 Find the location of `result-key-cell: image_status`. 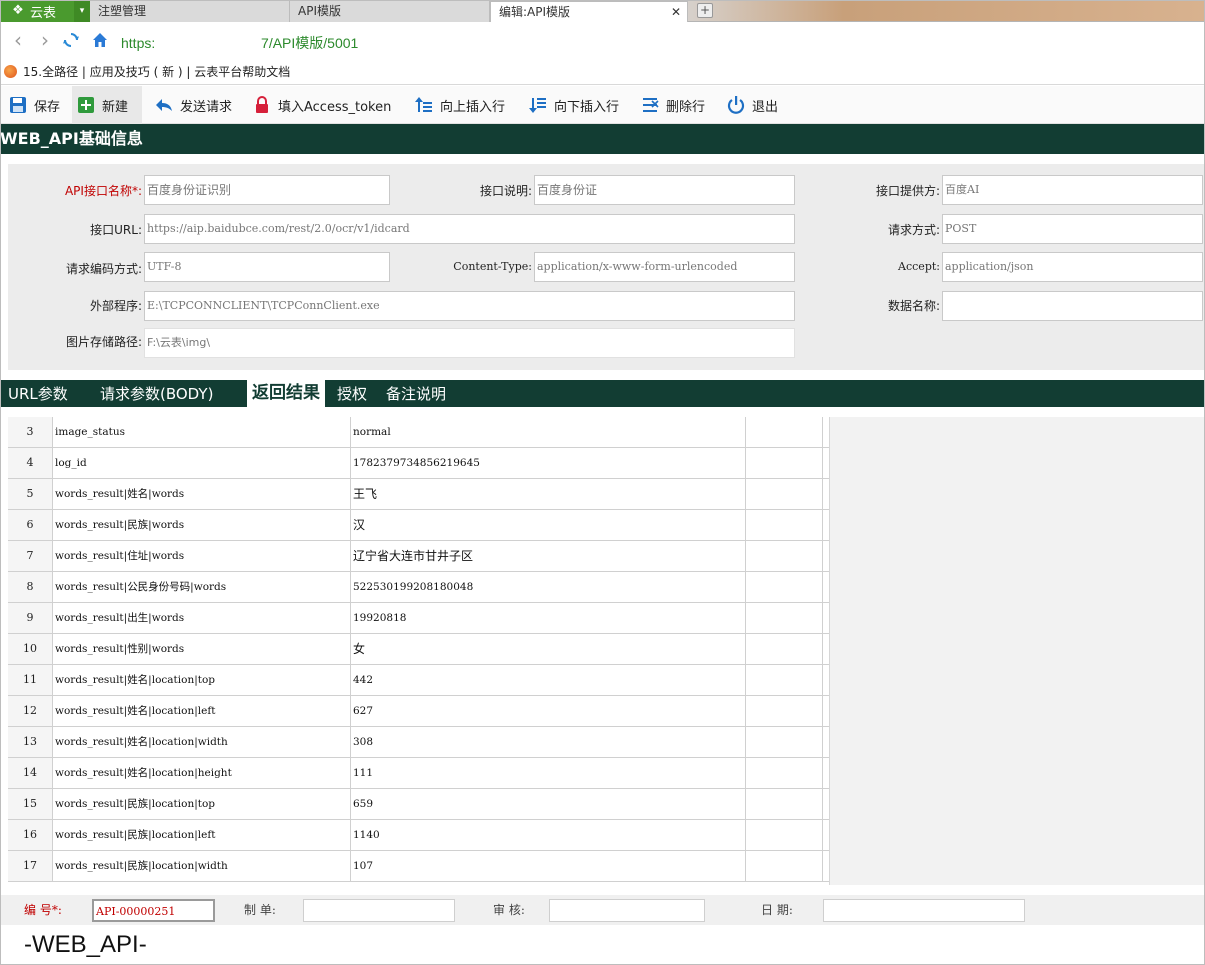

result-key-cell: image_status is located at coordinates (202, 432).